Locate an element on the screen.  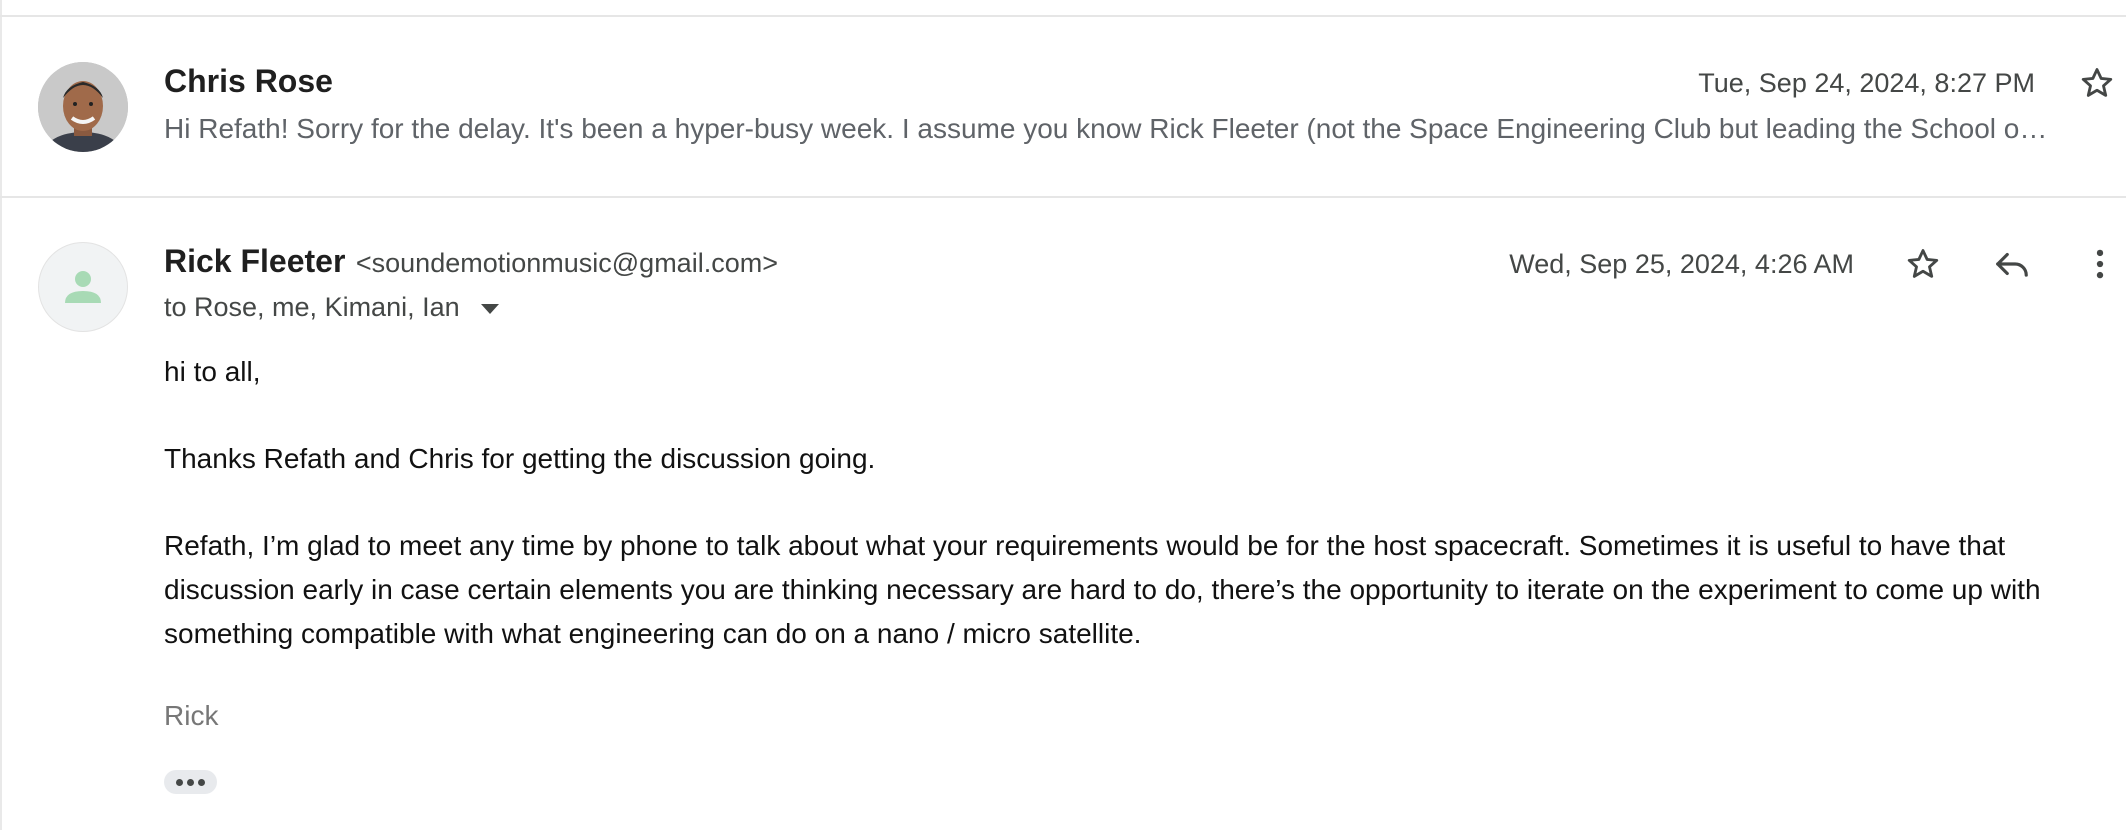
collapsed-message-date: Tue, Sep 24, 2024, 8:27 PM is located at coordinates (1866, 83).